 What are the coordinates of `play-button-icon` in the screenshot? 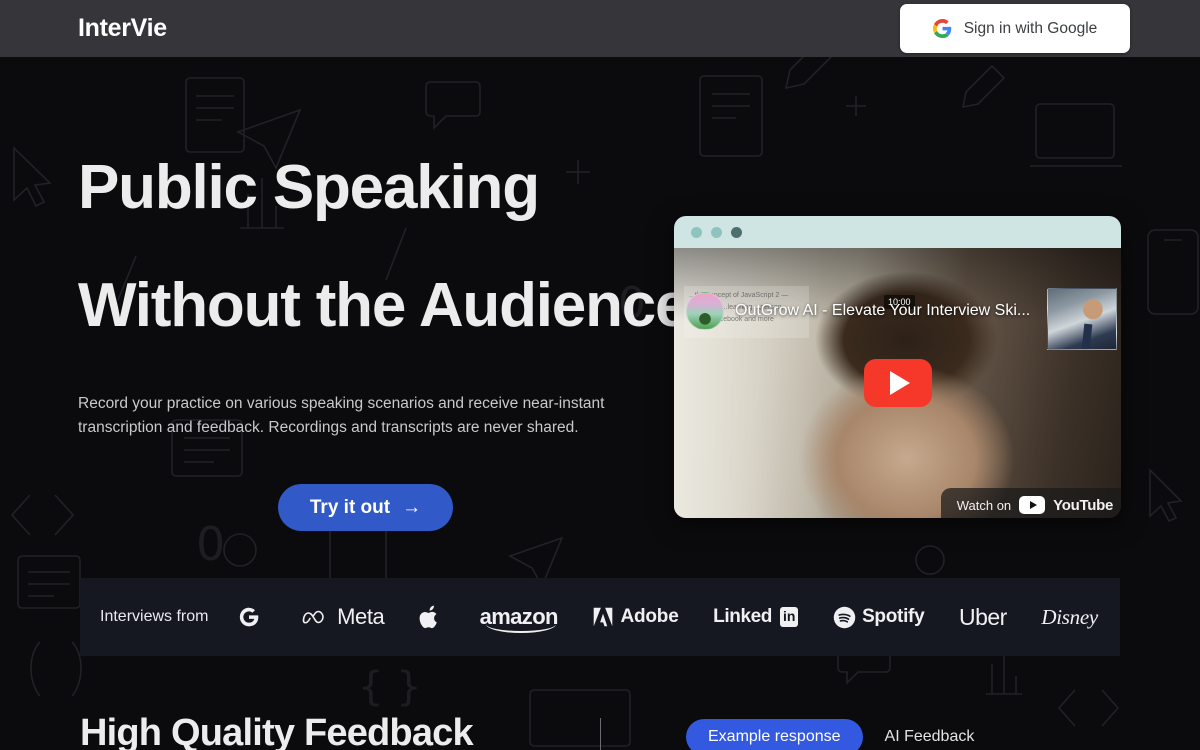 It's located at (897, 383).